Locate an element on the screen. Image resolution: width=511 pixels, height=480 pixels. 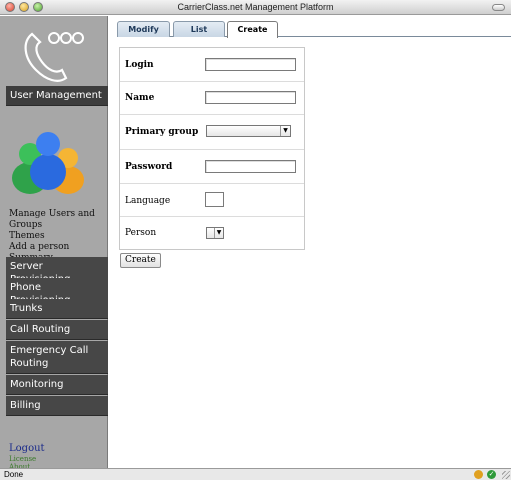
name-input is located at coordinates (250, 97).